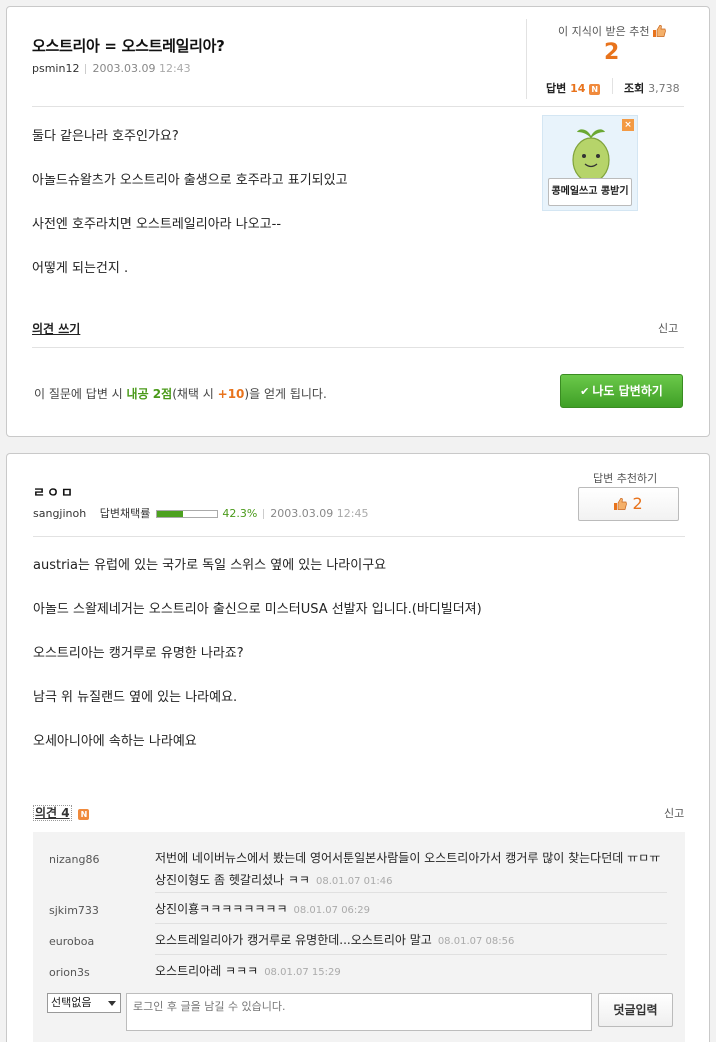  I want to click on answer-time: 12:45, so click(352, 513).